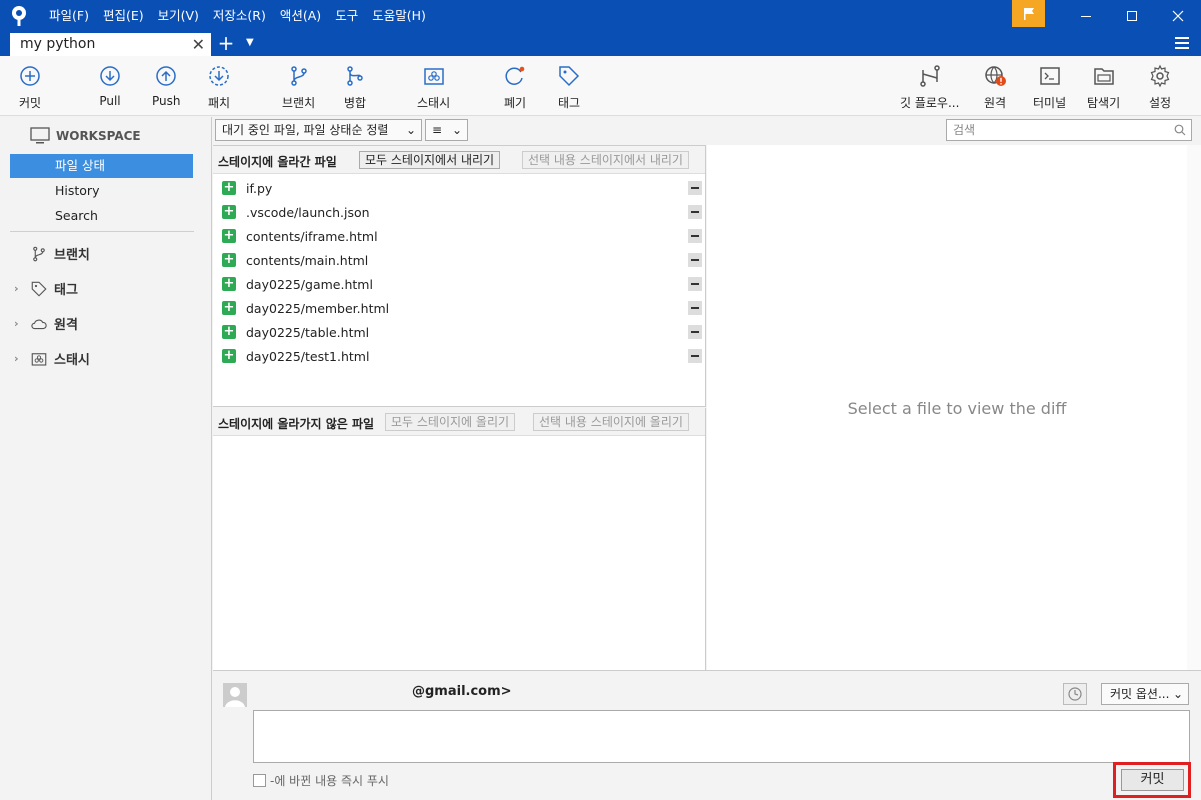 The width and height of the screenshot is (1201, 800). I want to click on sidebar-divider, so click(102, 231).